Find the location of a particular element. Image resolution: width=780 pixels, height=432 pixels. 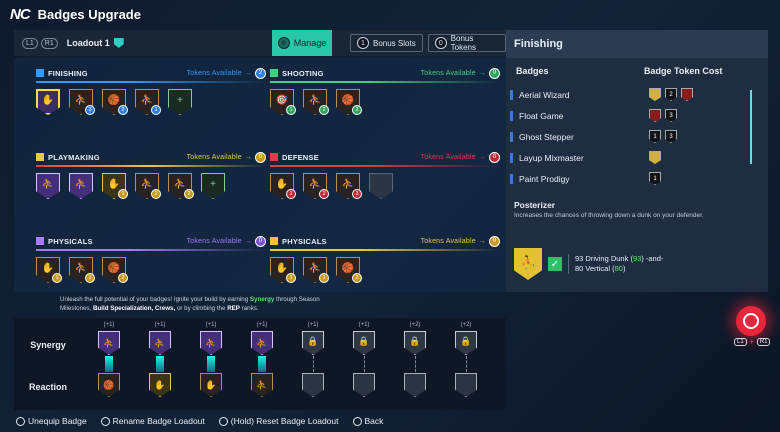

bonus-slots-count: 1 is located at coordinates (363, 43).